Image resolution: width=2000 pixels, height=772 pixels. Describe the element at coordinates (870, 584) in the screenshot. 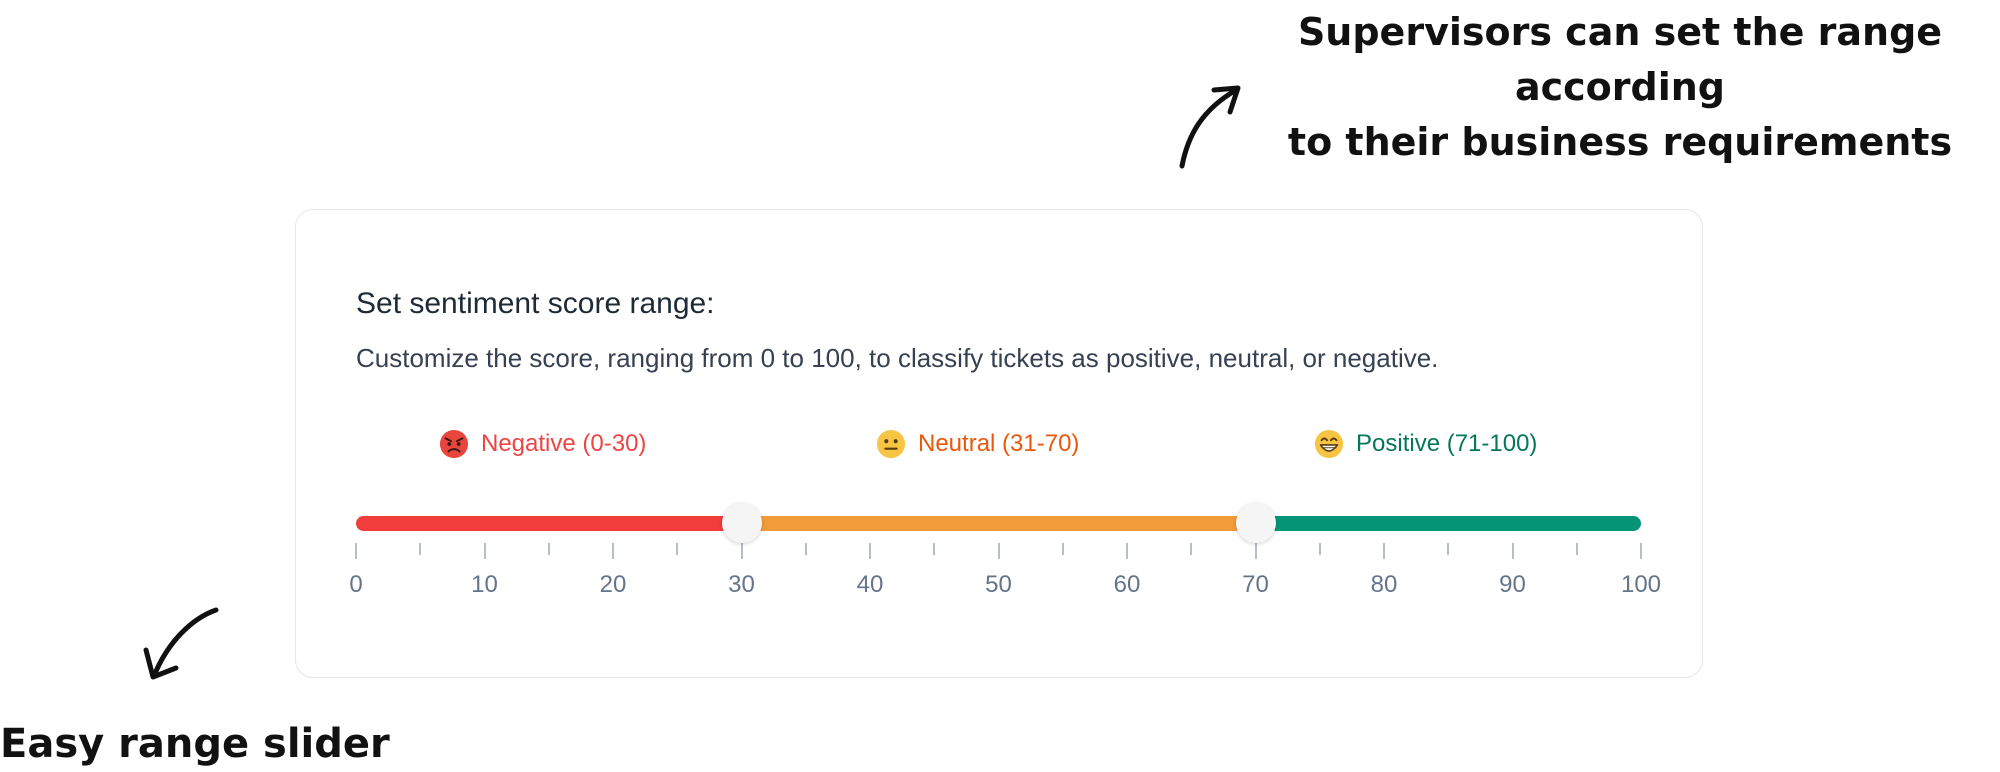

I see `tick-label: 40` at that location.